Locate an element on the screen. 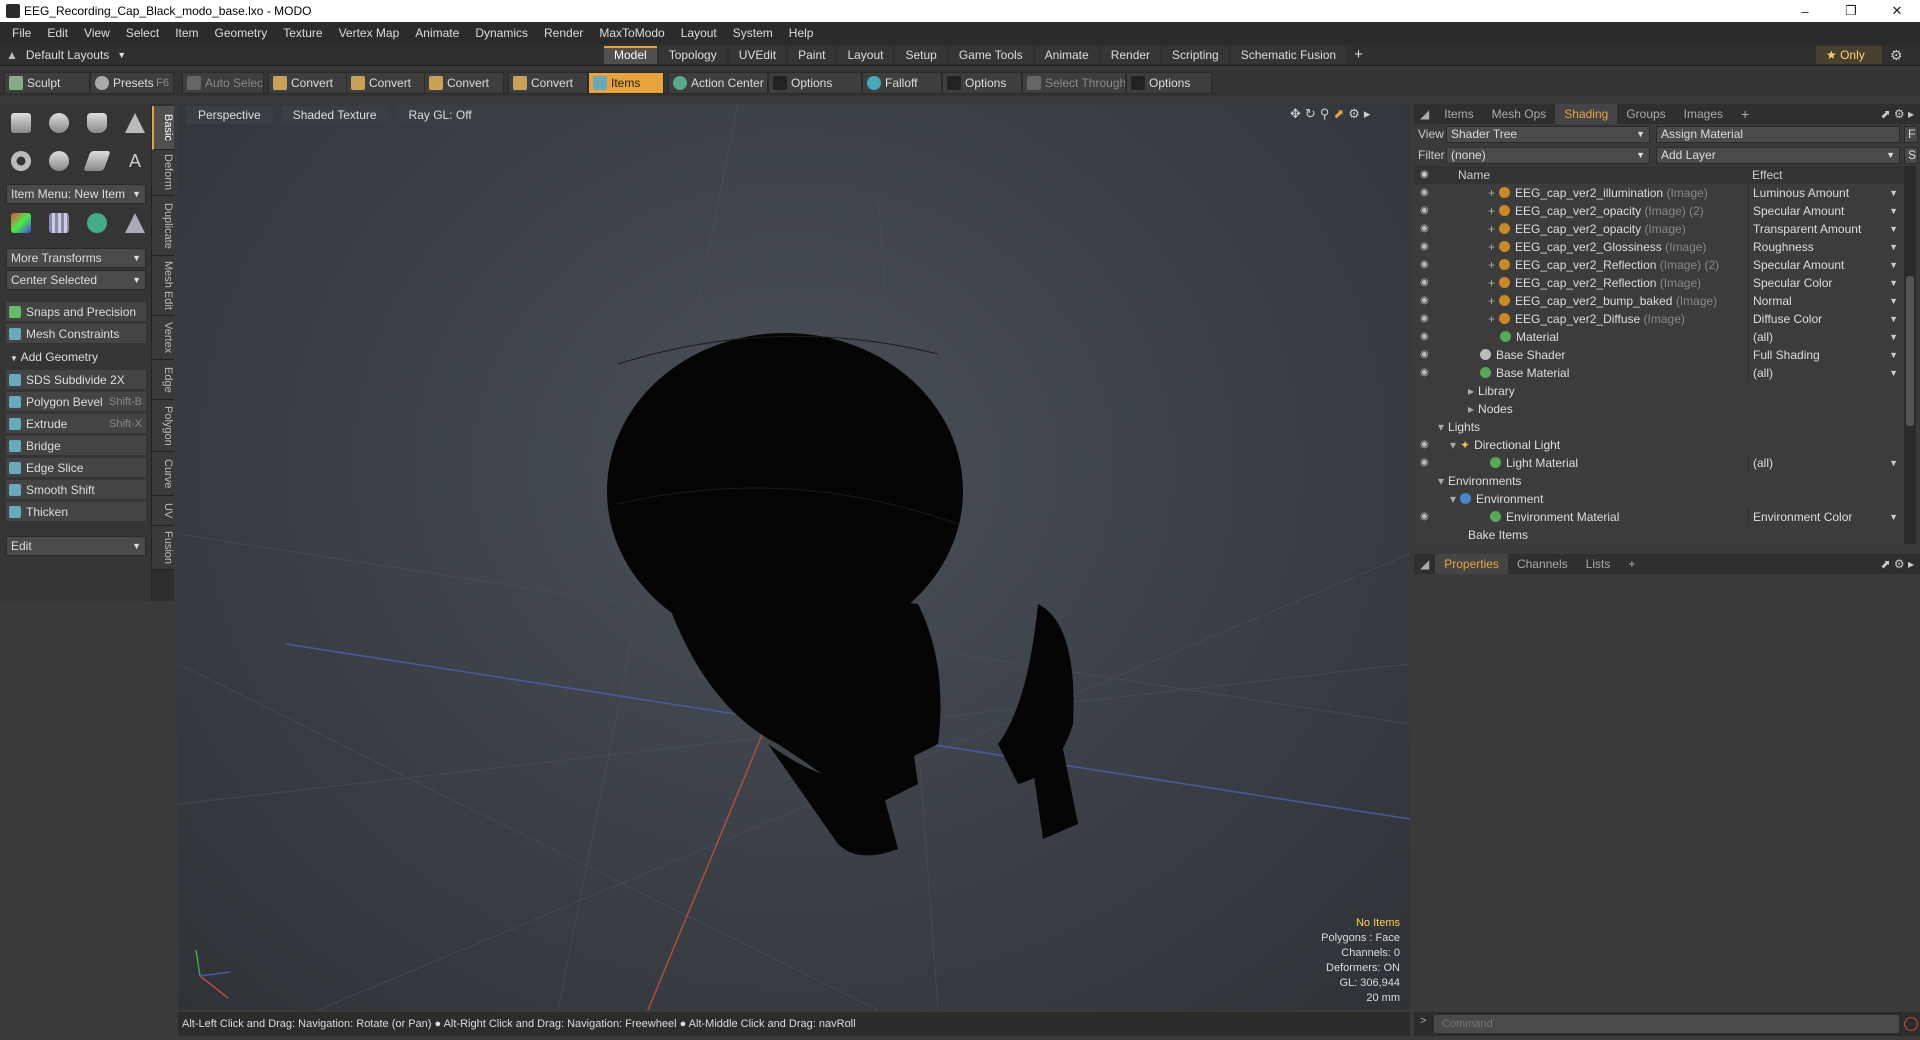  vtab-mesh-edit: Mesh Edit is located at coordinates (163, 286).